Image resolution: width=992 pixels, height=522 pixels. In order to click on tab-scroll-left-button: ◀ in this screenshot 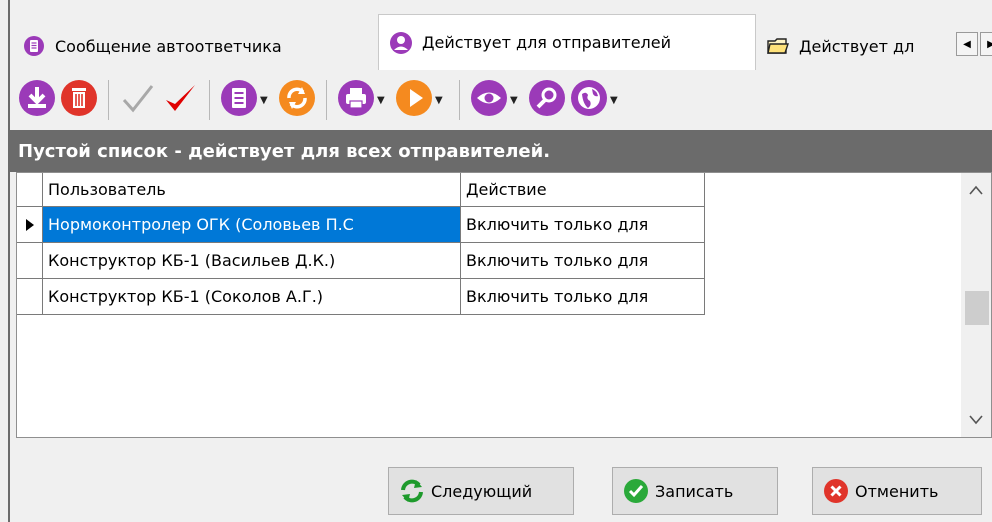, I will do `click(967, 44)`.